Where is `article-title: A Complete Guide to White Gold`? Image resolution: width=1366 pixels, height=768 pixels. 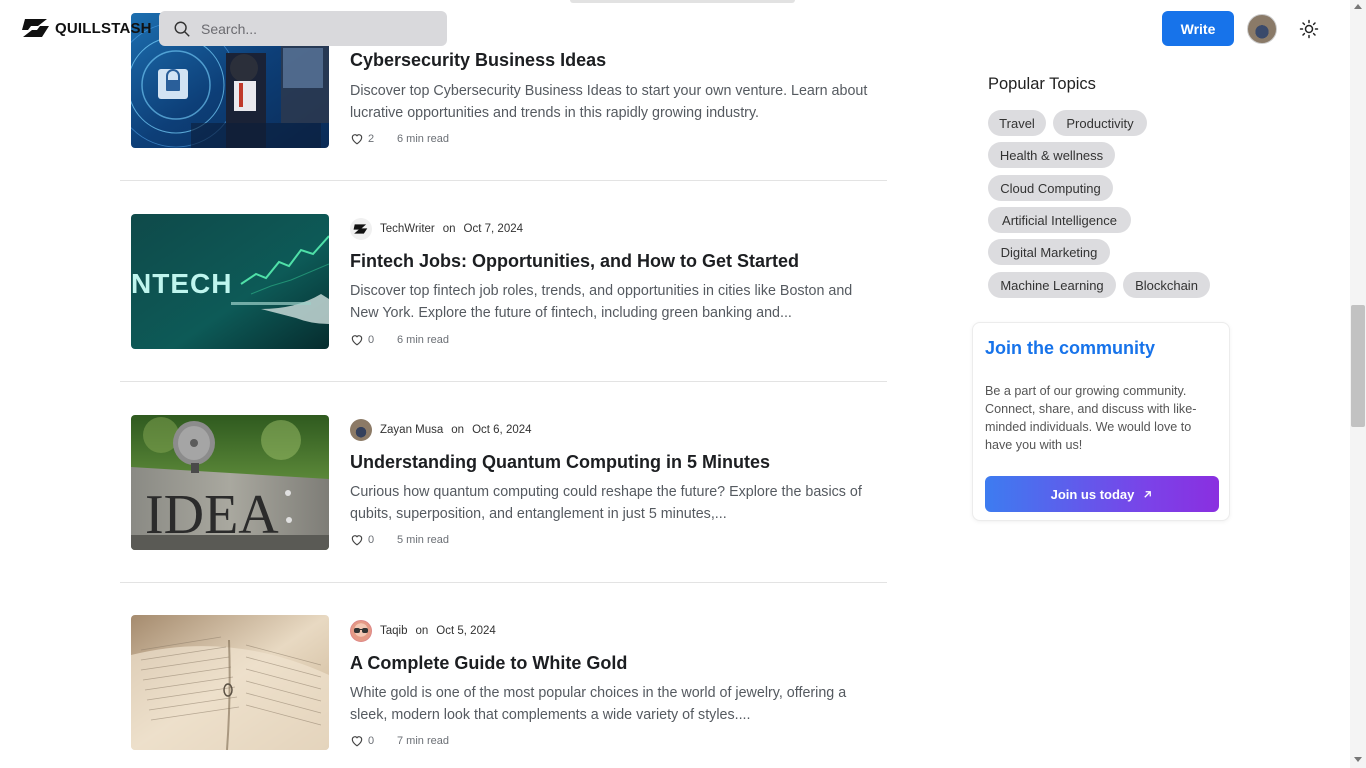
article-title: A Complete Guide to White Gold is located at coordinates (488, 663).